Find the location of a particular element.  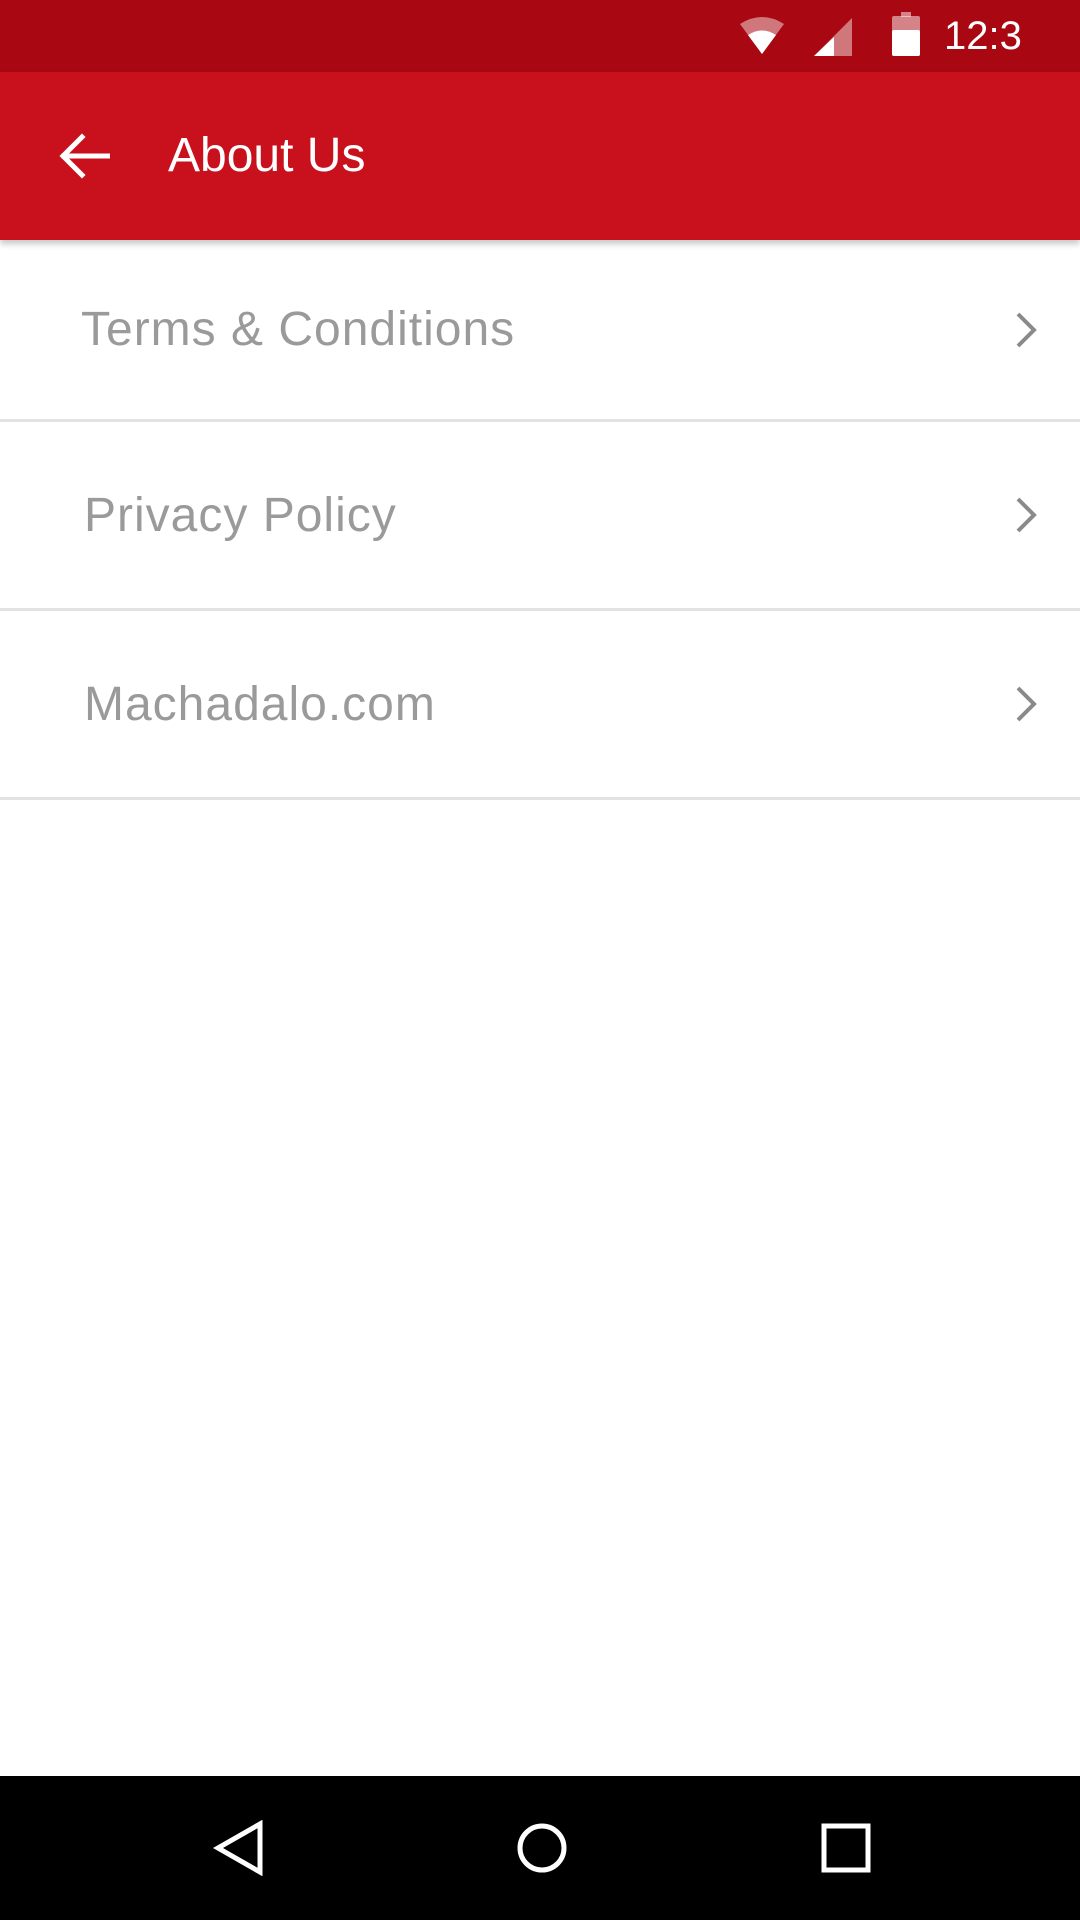

list-item-label: Terms & Conditions is located at coordinates (298, 329).